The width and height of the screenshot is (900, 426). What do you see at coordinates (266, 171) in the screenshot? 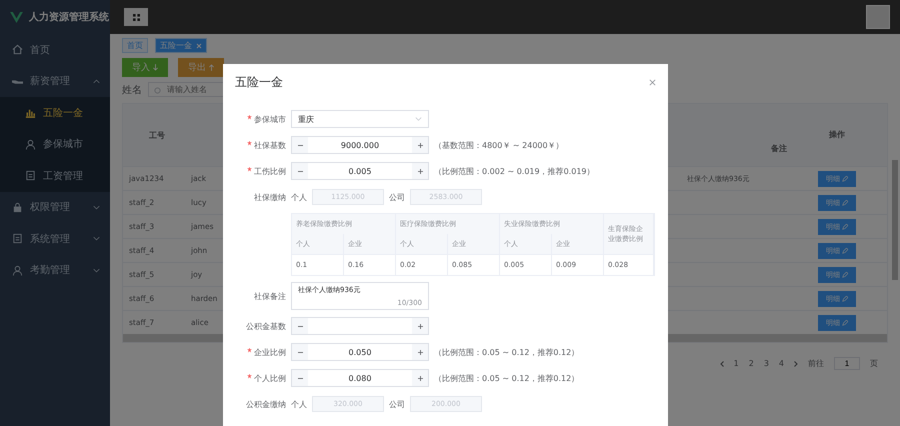
I see `field-label: 工伤比例` at bounding box center [266, 171].